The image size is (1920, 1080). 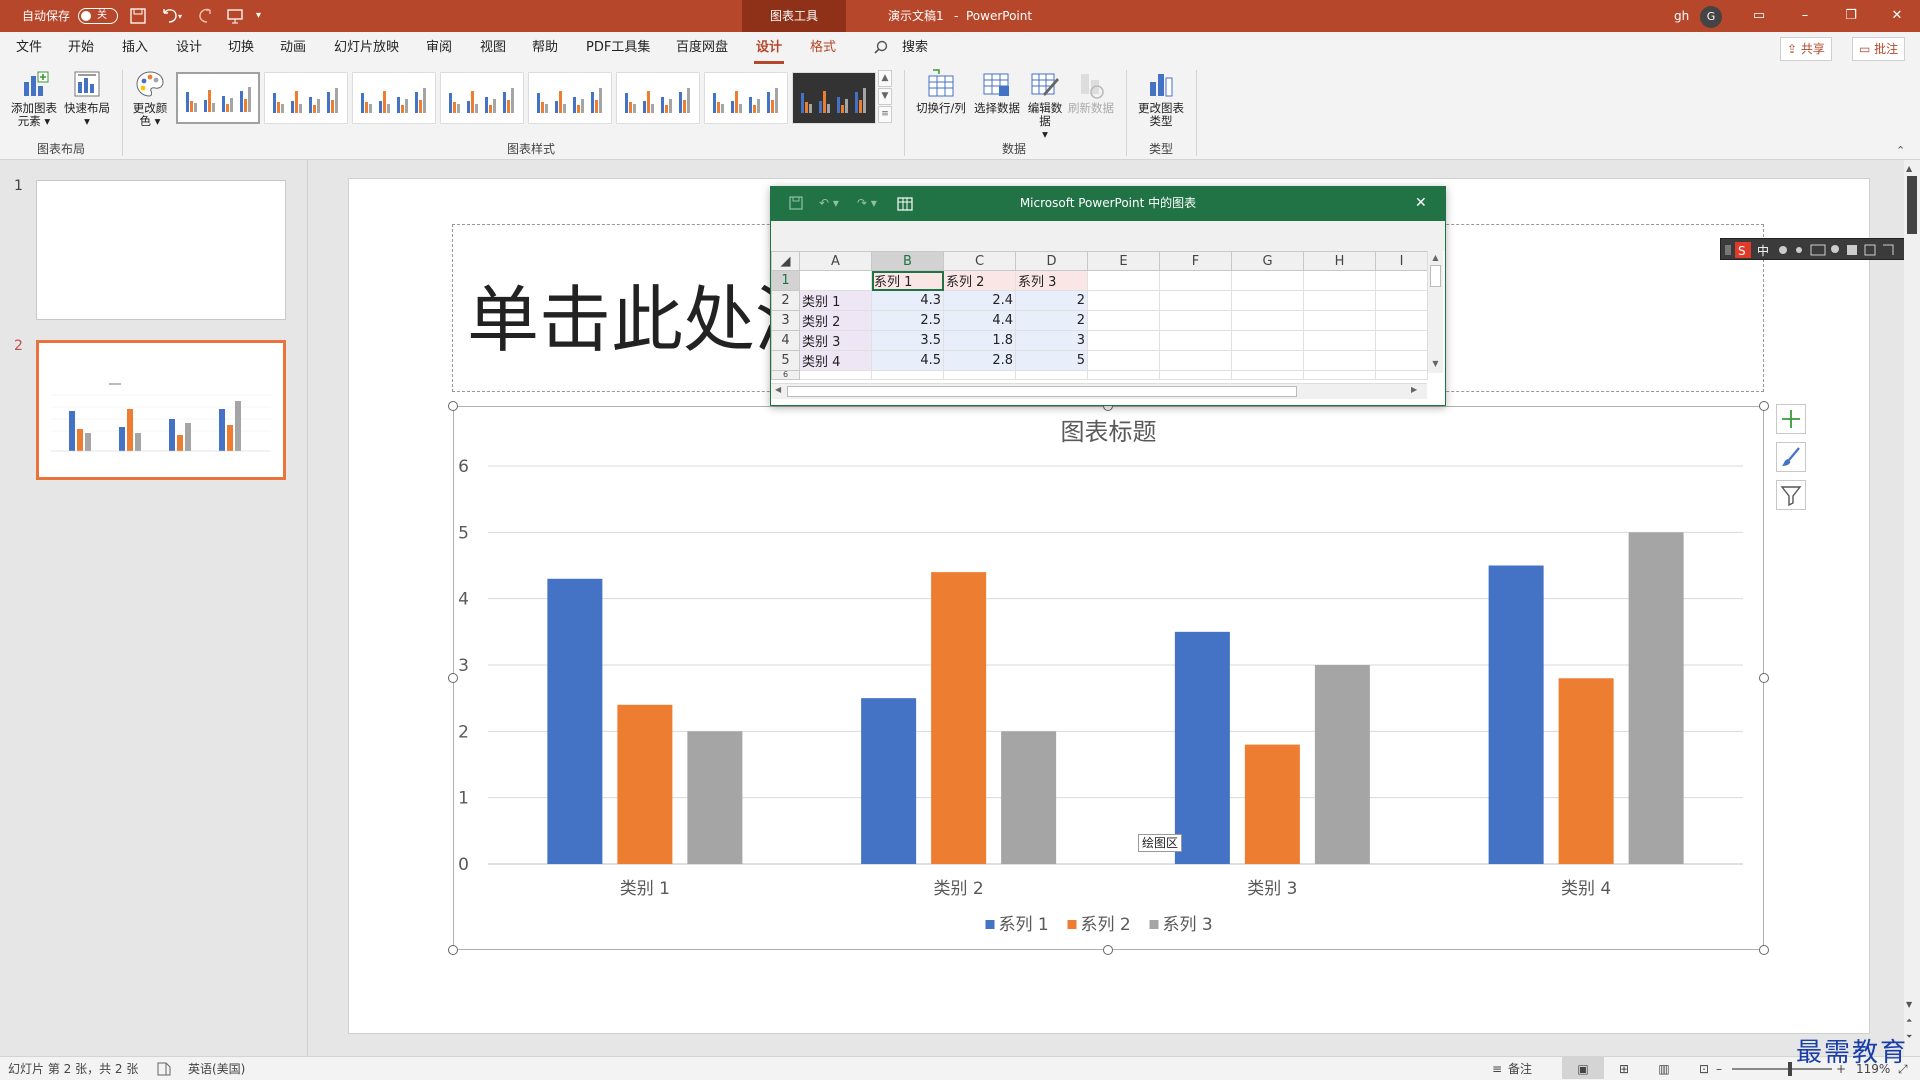 I want to click on row-header: 5, so click(x=785, y=360).